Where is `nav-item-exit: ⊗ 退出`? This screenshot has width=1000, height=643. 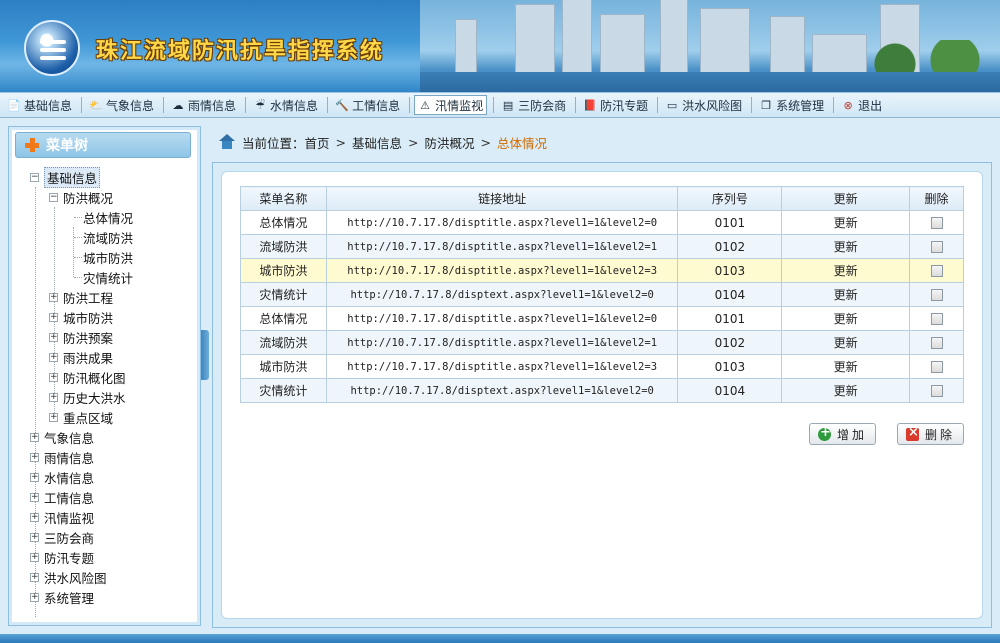 nav-item-exit: ⊗ 退出 is located at coordinates (861, 105).